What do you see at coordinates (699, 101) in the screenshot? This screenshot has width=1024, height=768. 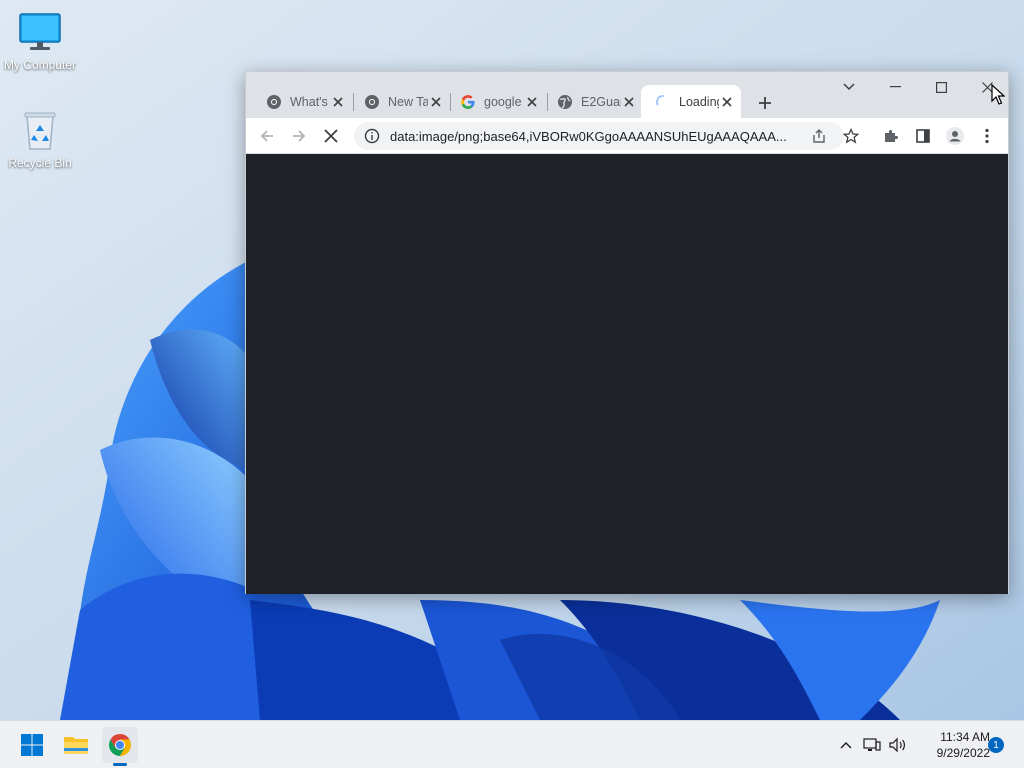 I see `tab-title: Loading` at bounding box center [699, 101].